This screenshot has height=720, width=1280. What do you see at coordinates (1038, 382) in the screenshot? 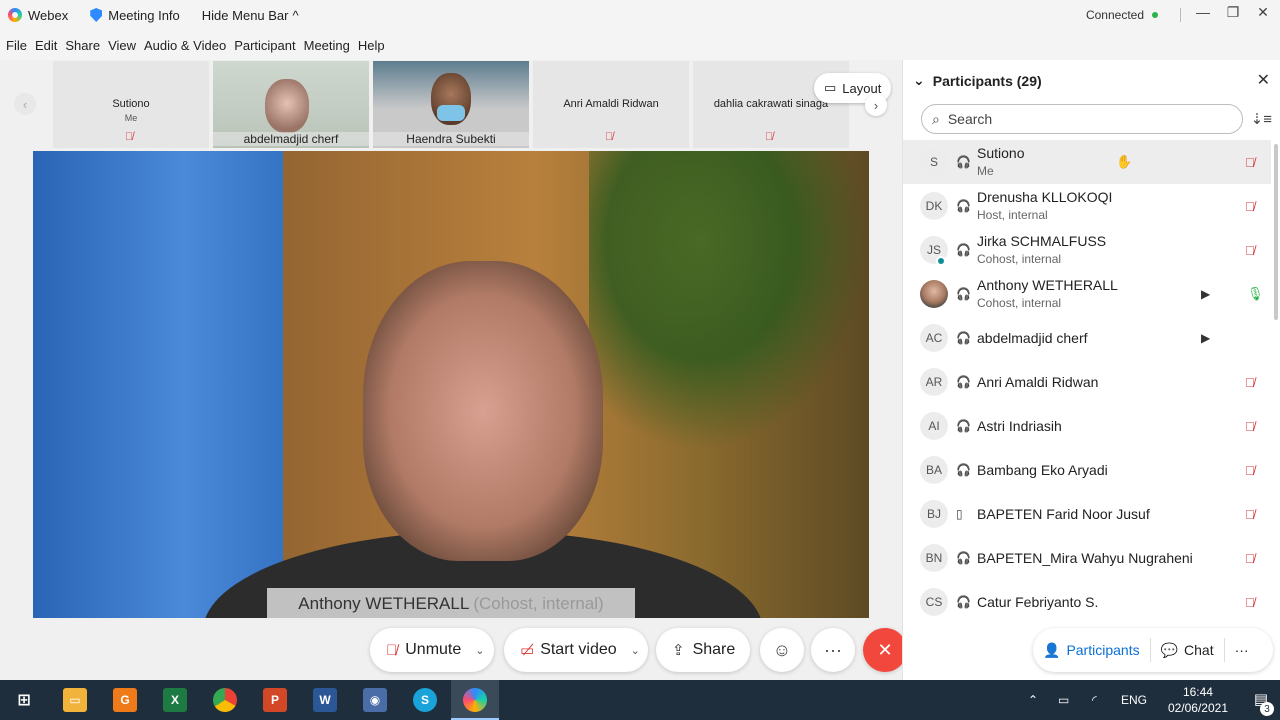
I see `participant-name: Anri Amaldi Ridwan` at bounding box center [1038, 382].